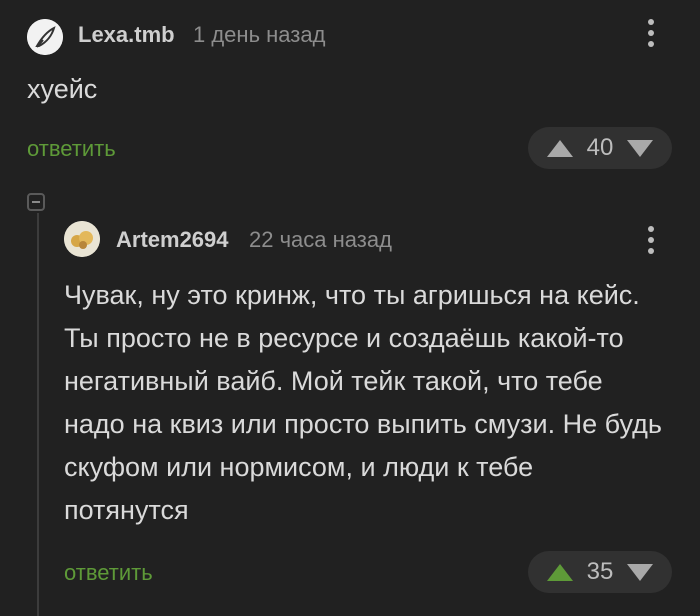 This screenshot has width=700, height=616. What do you see at coordinates (108, 573) in the screenshot?
I see `reply-button: ответить` at bounding box center [108, 573].